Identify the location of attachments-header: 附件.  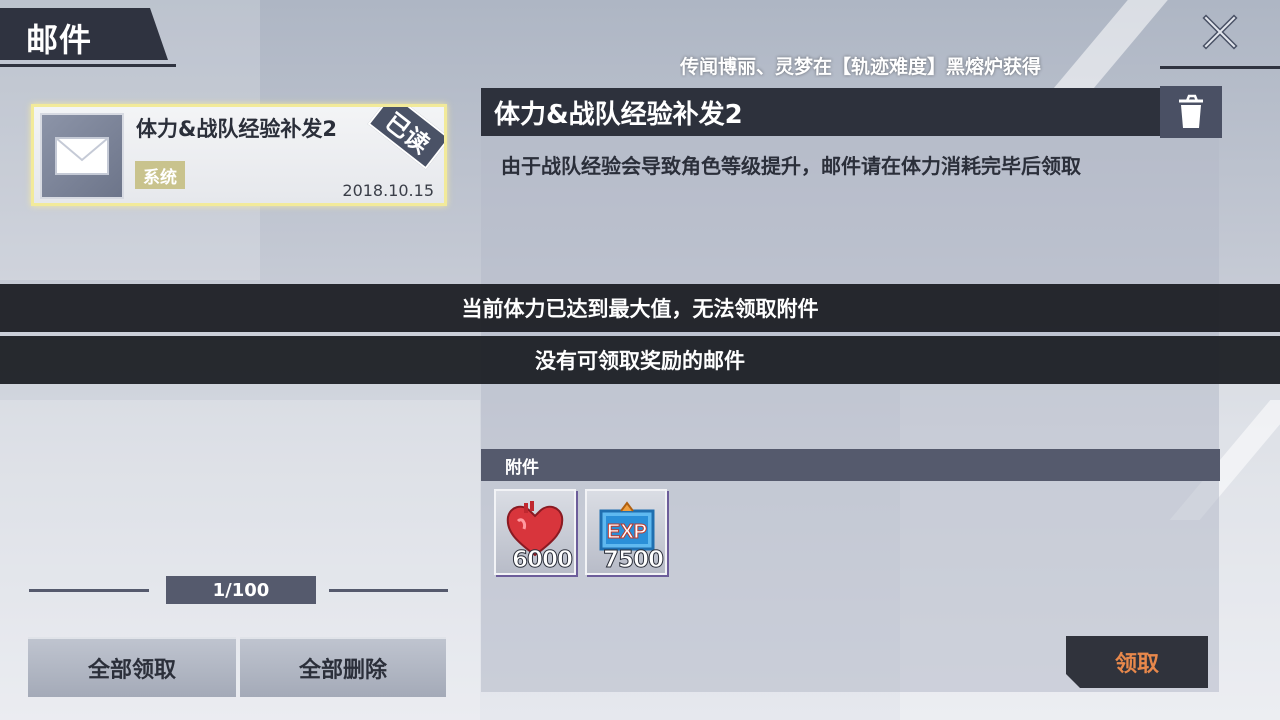
(850, 465).